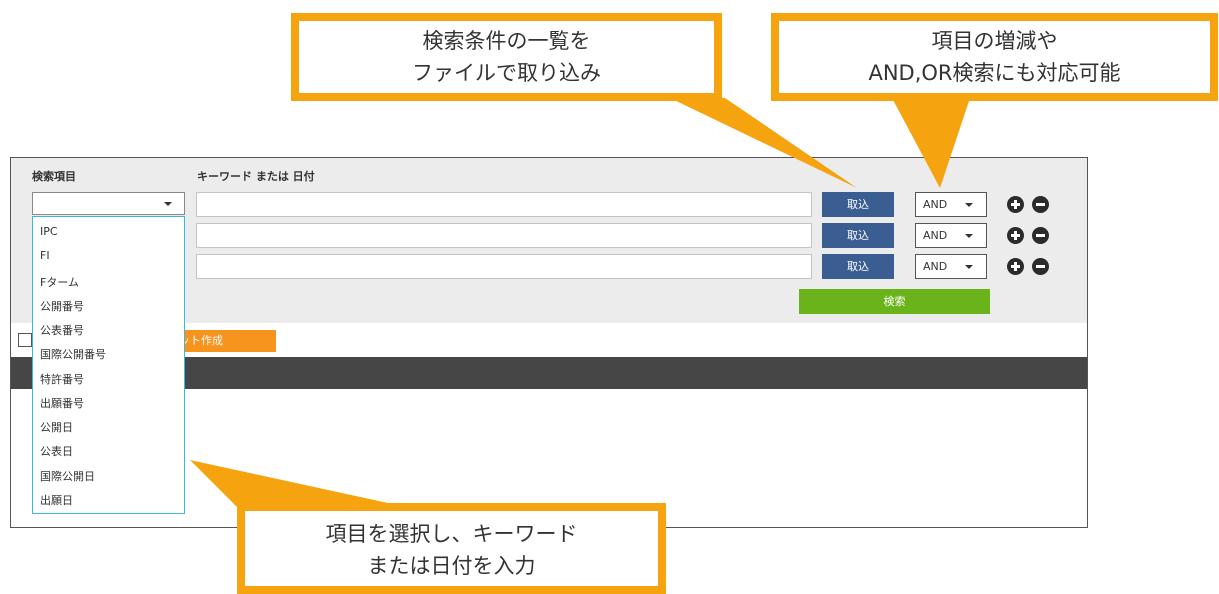 This screenshot has height=594, width=1219. I want to click on dropdown-option: 特許番号, so click(62, 379).